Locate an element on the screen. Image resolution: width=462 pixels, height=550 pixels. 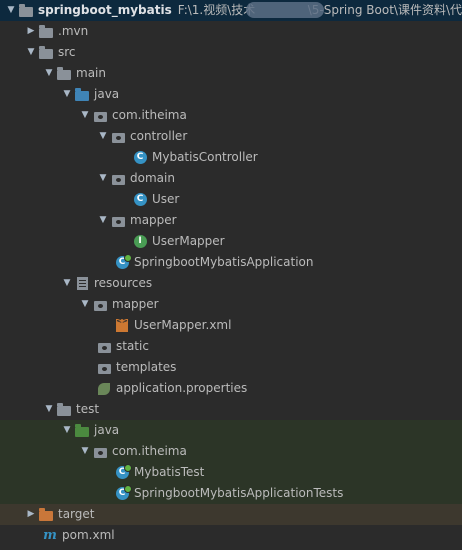
tree-row-controller: ▼ controller is located at coordinates (231, 136).